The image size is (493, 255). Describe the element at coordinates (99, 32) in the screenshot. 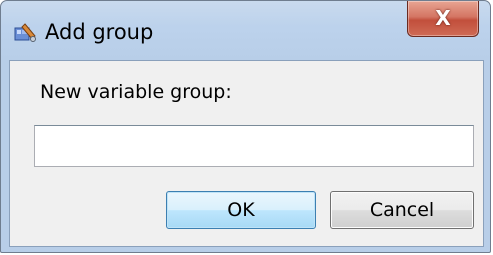

I see `window-title: Add group` at that location.